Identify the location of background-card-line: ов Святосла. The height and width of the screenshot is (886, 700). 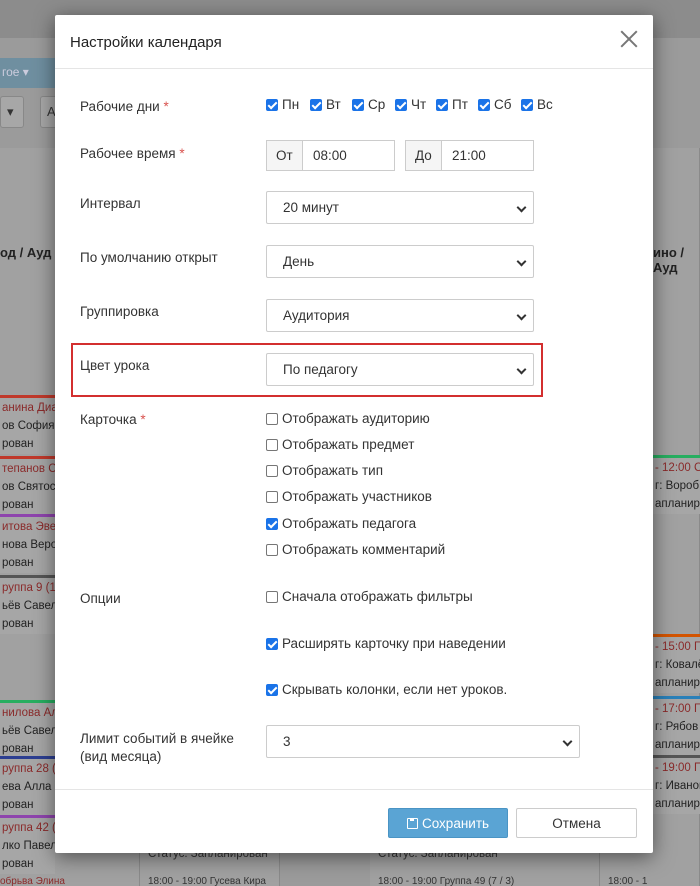
(28, 487).